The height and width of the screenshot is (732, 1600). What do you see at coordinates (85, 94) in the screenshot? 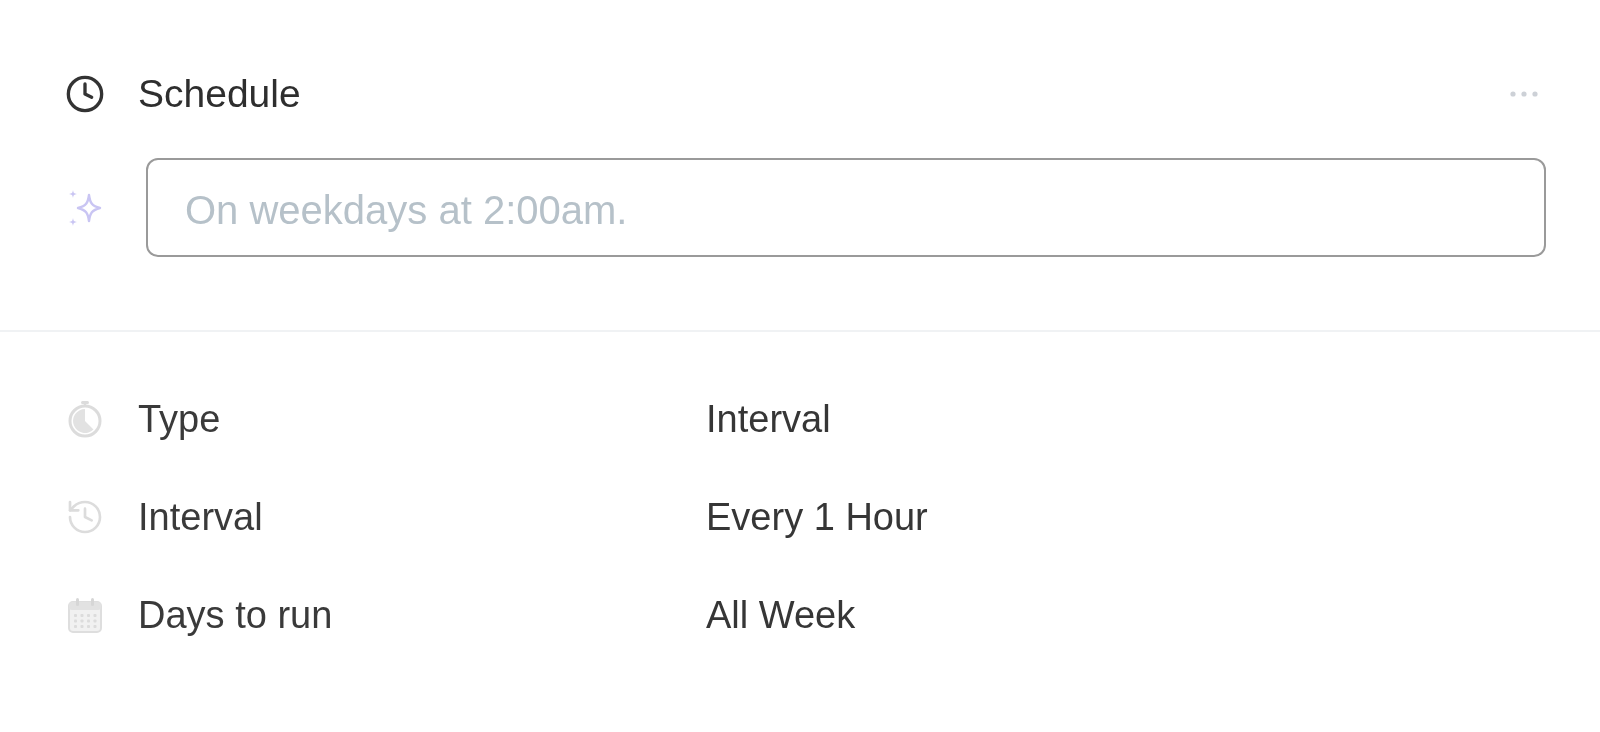
I see `clock-icon` at bounding box center [85, 94].